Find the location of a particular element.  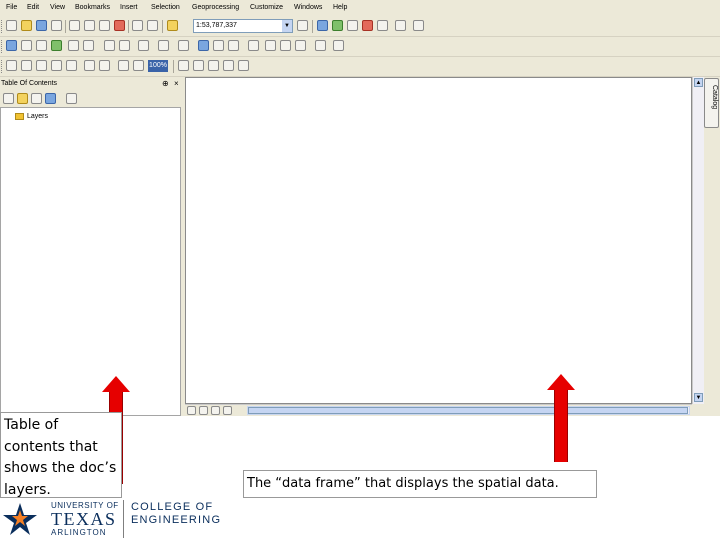

measure-icon is located at coordinates (270, 45).